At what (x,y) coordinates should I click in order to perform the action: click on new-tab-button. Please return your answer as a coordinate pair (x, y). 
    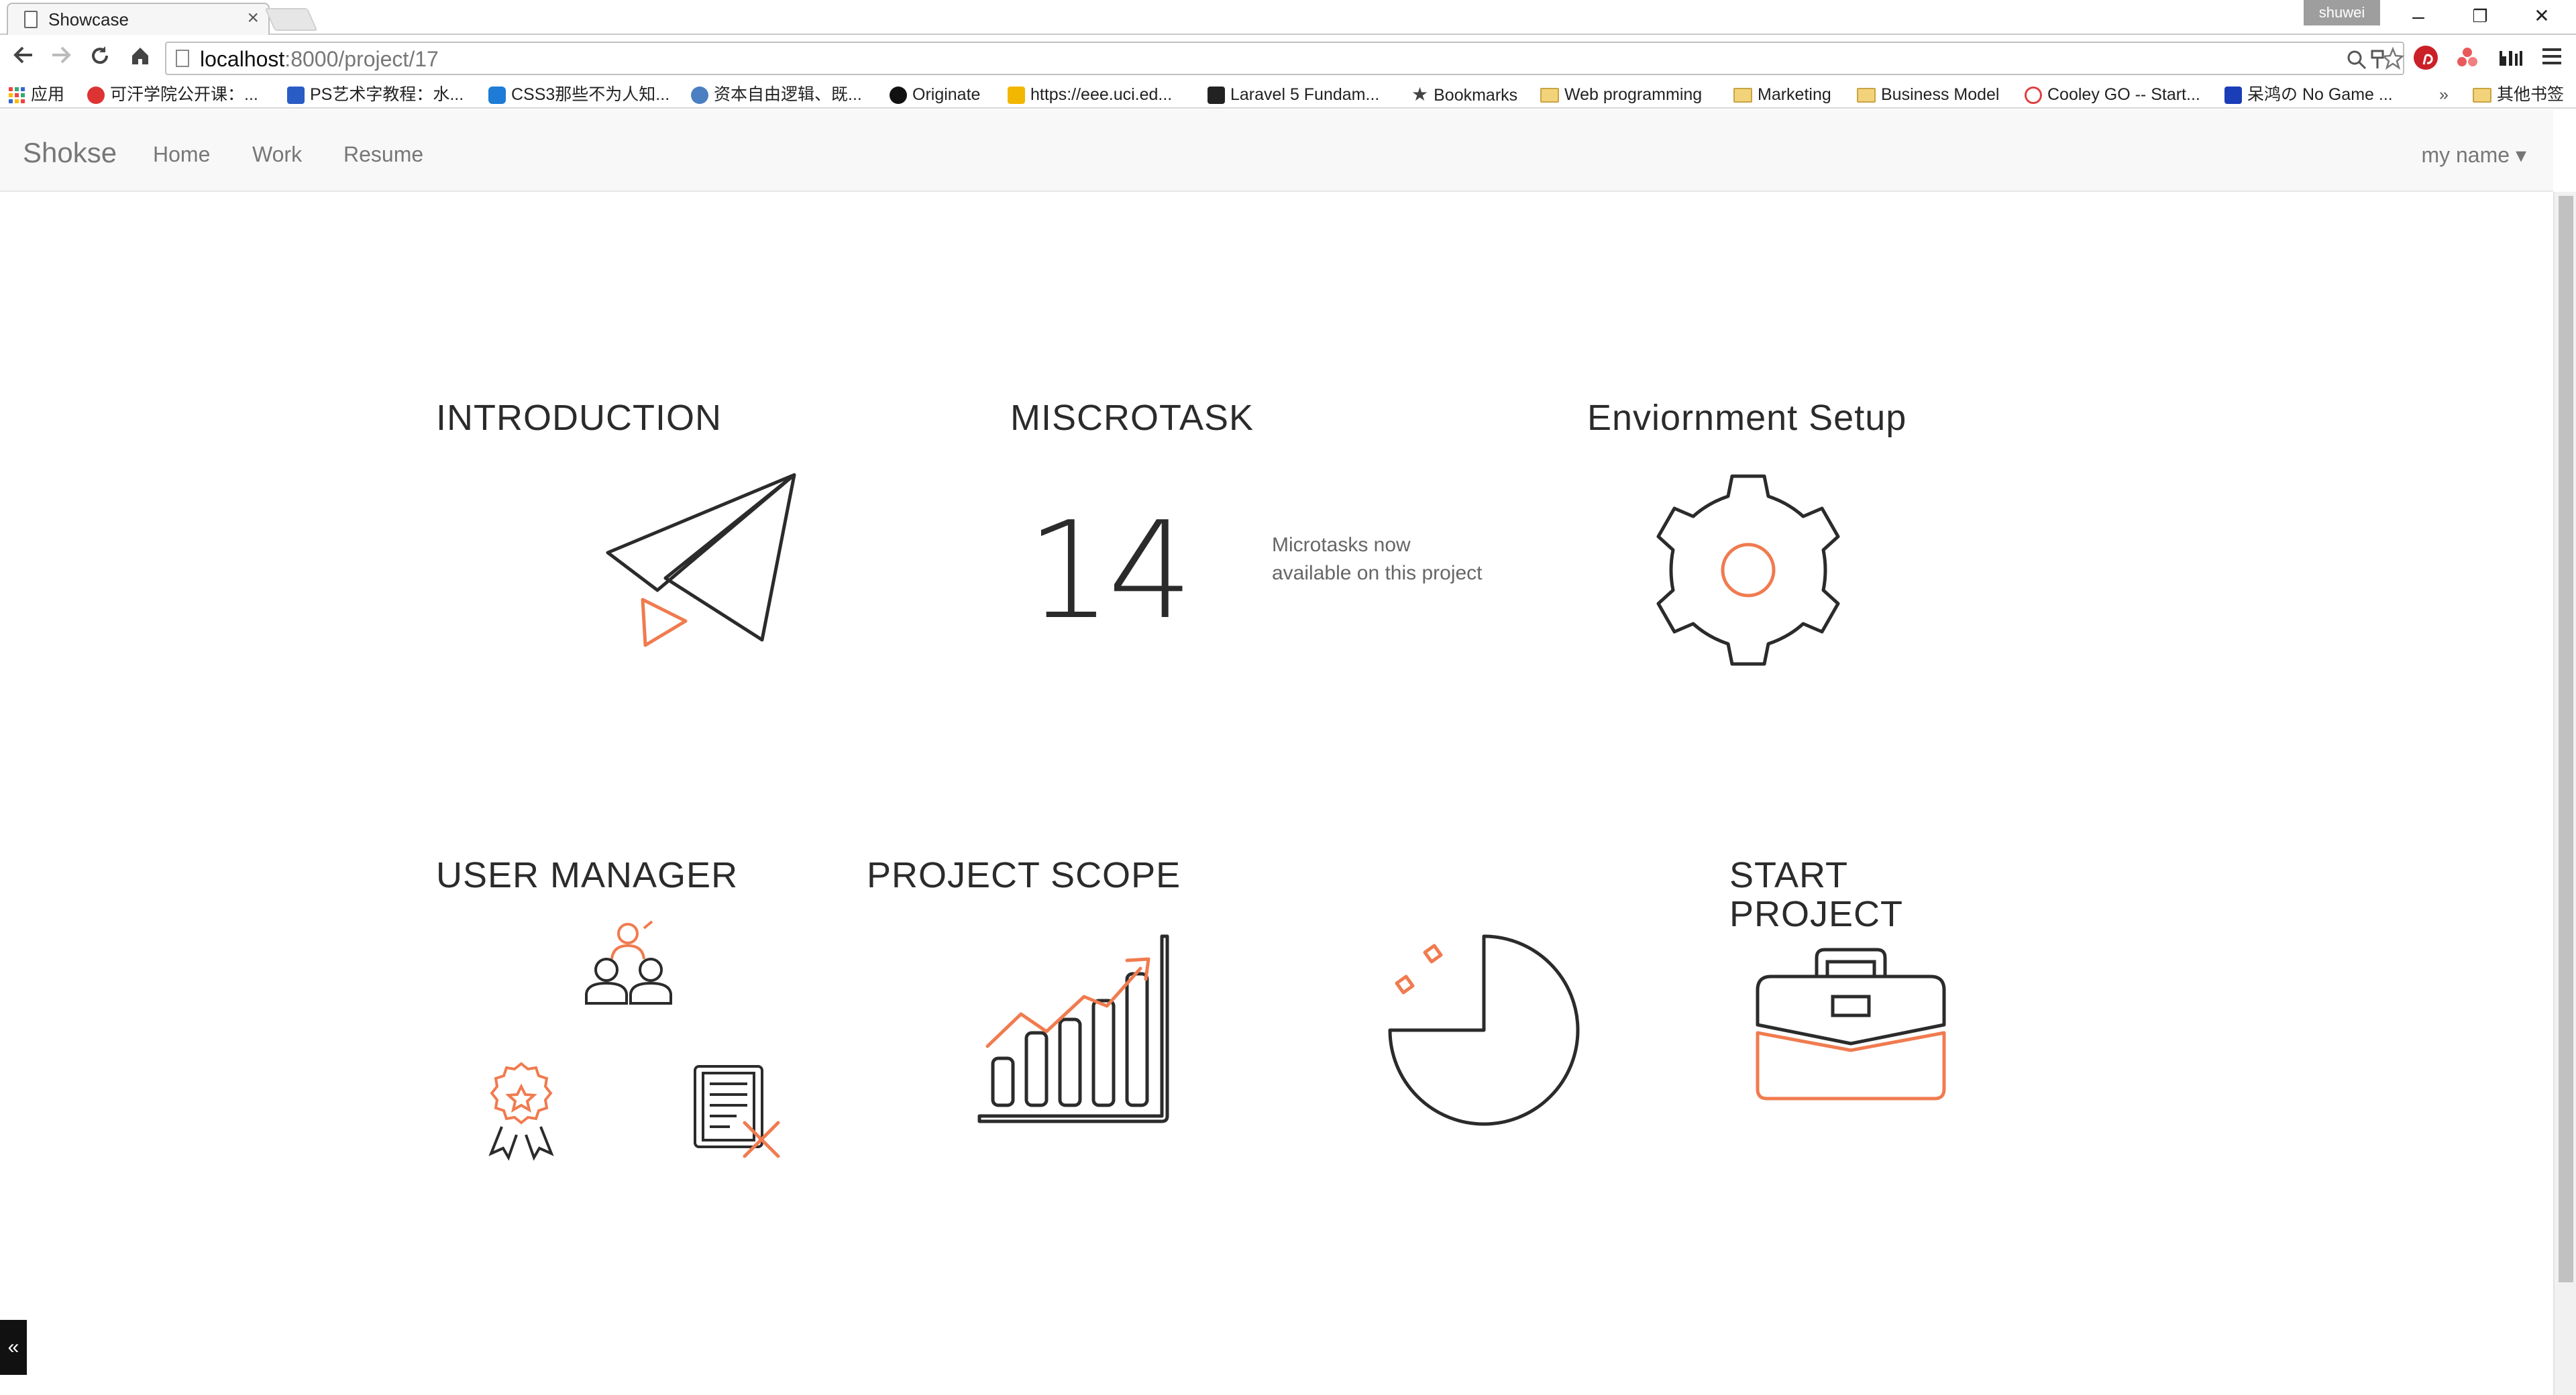
    Looking at the image, I should click on (291, 19).